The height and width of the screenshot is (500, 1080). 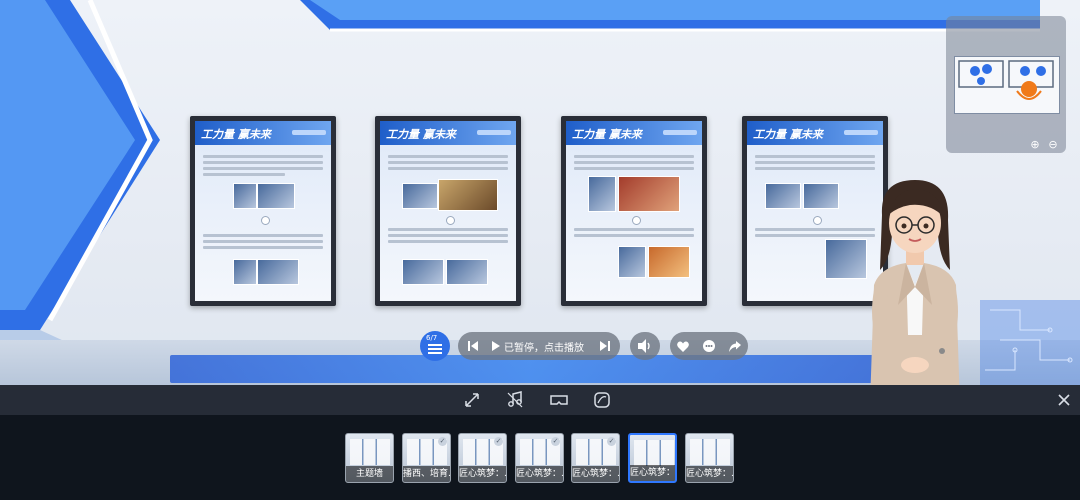 What do you see at coordinates (540, 400) in the screenshot?
I see `view-toolbar` at bounding box center [540, 400].